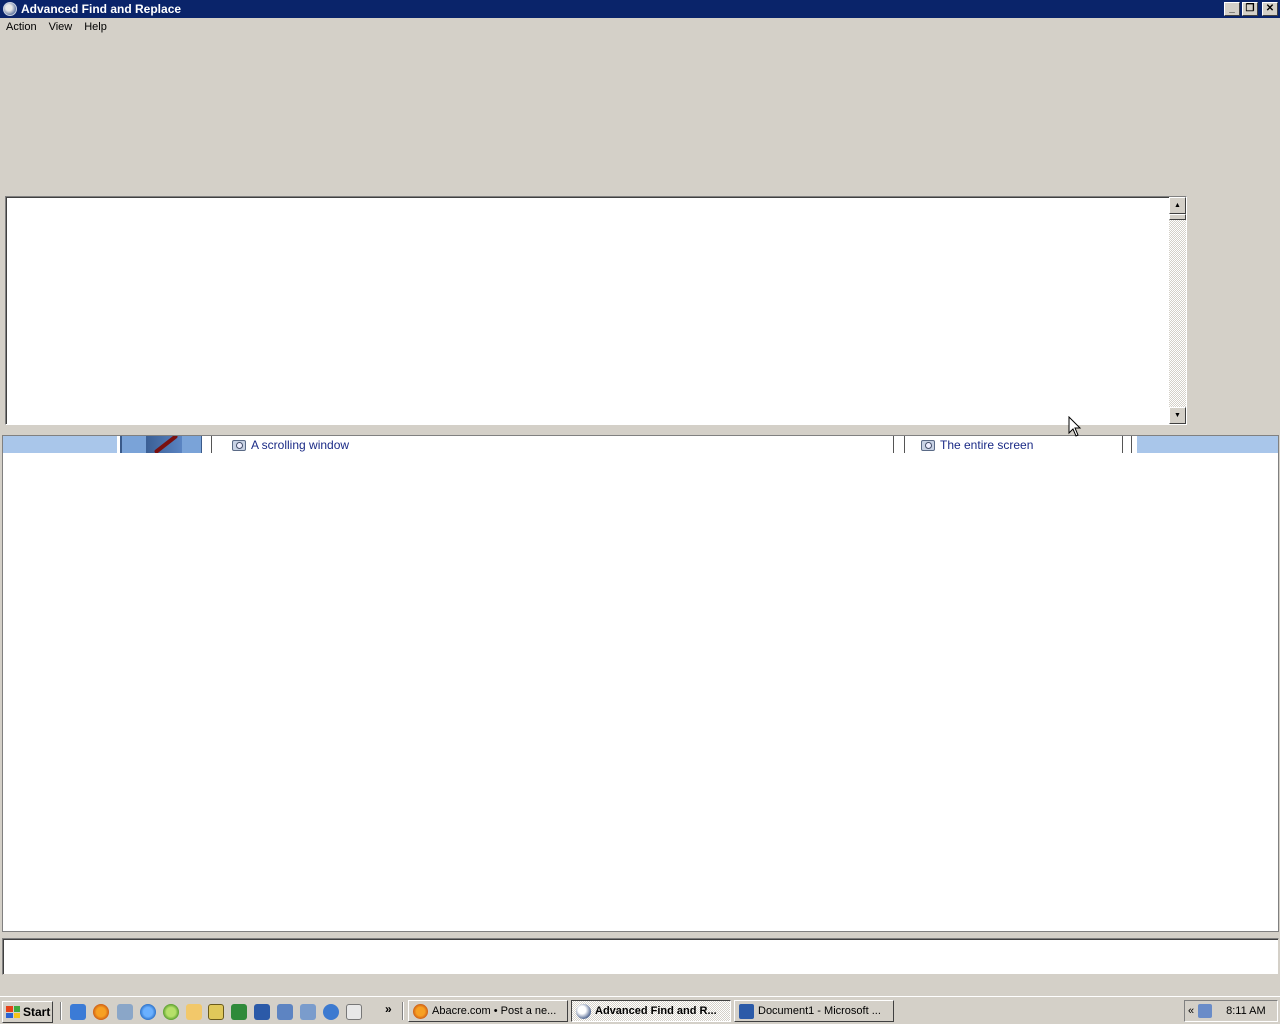 This screenshot has width=1280, height=1024. I want to click on banner-right-block, so click(1207, 444).